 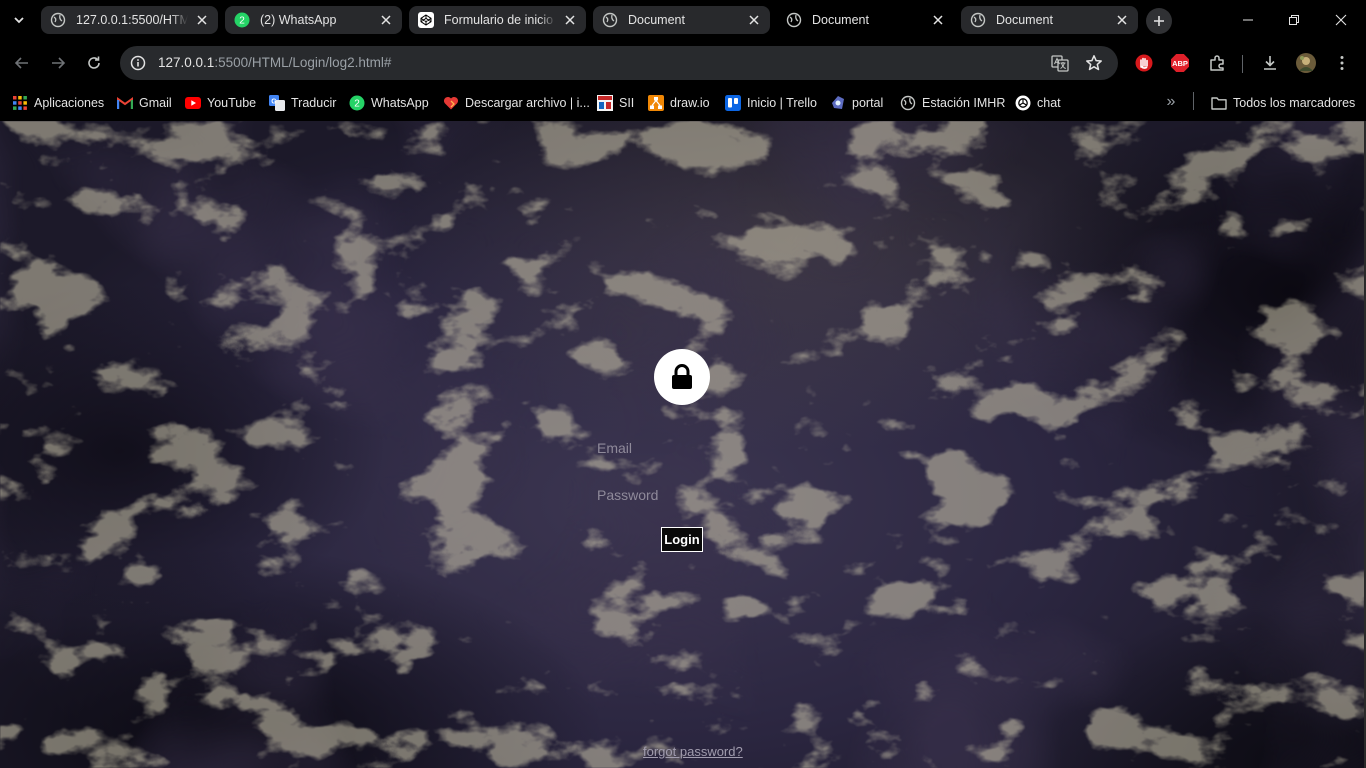 What do you see at coordinates (1217, 63) in the screenshot?
I see `extensions-puzzle-icon` at bounding box center [1217, 63].